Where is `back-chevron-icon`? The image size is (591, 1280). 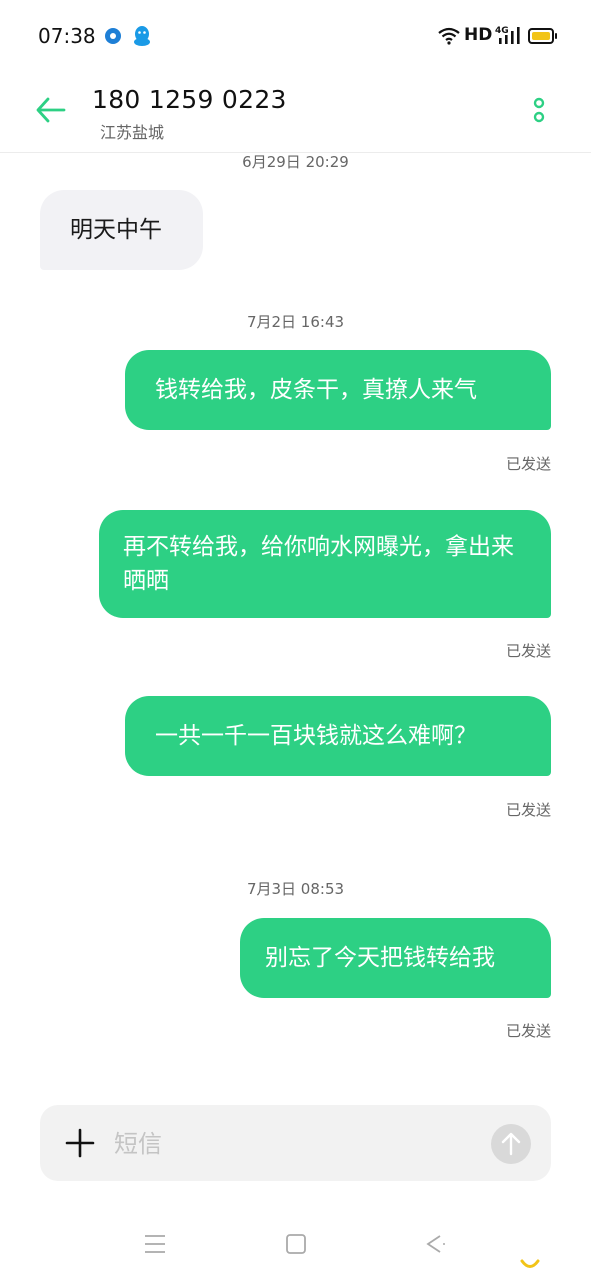
back-chevron-icon is located at coordinates (435, 1244).